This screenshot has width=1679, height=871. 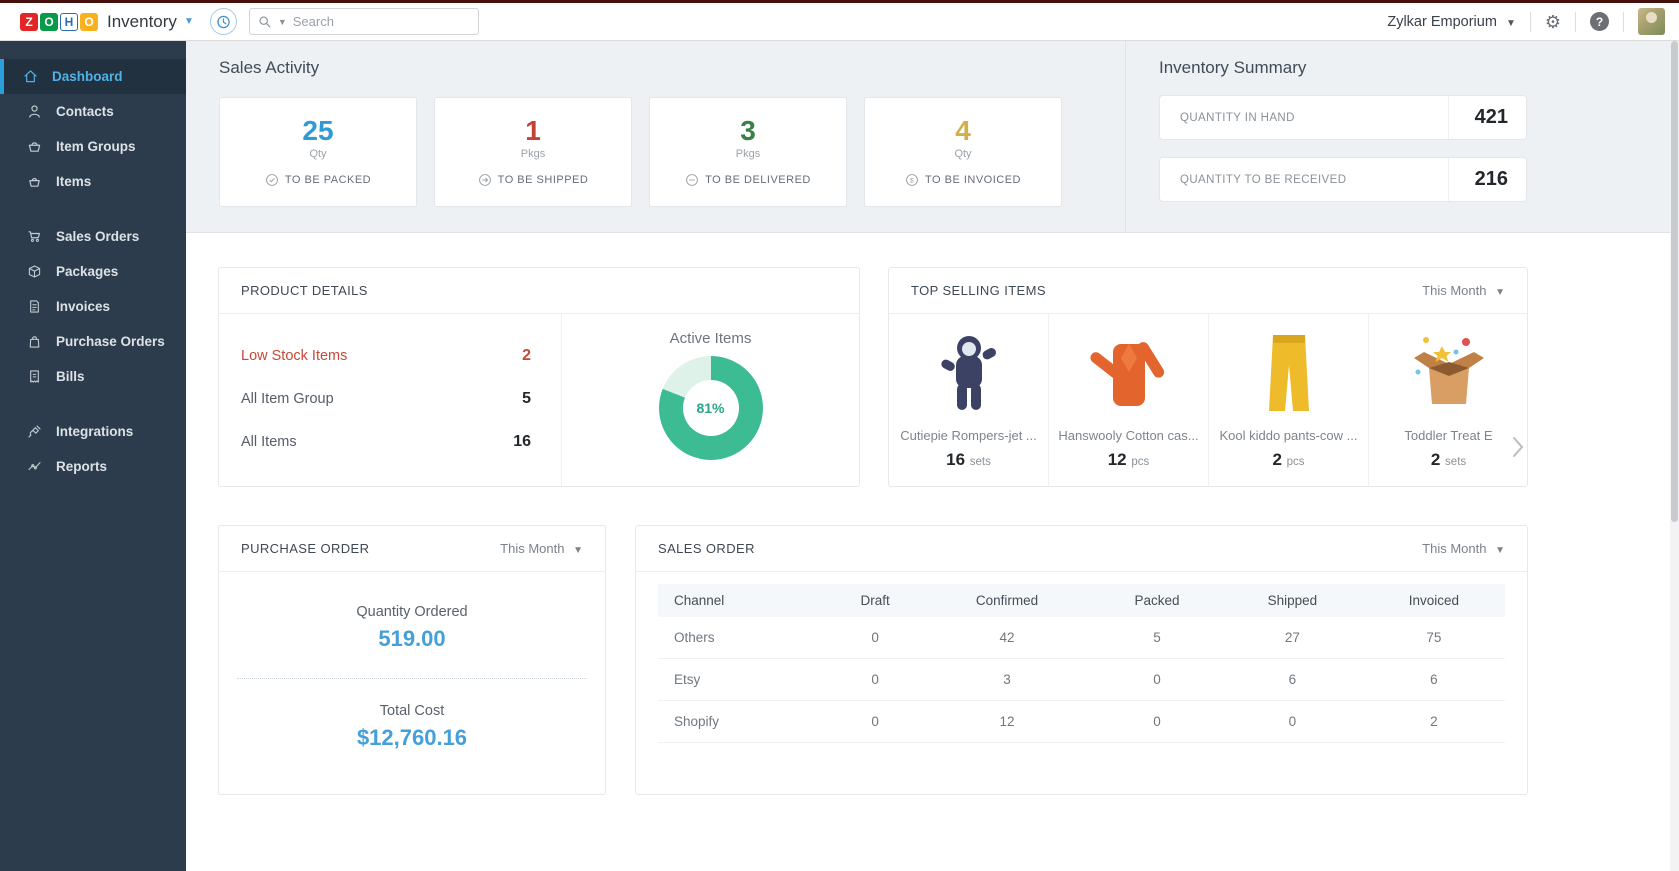 I want to click on cell-shipped: 27, so click(x=1292, y=638).